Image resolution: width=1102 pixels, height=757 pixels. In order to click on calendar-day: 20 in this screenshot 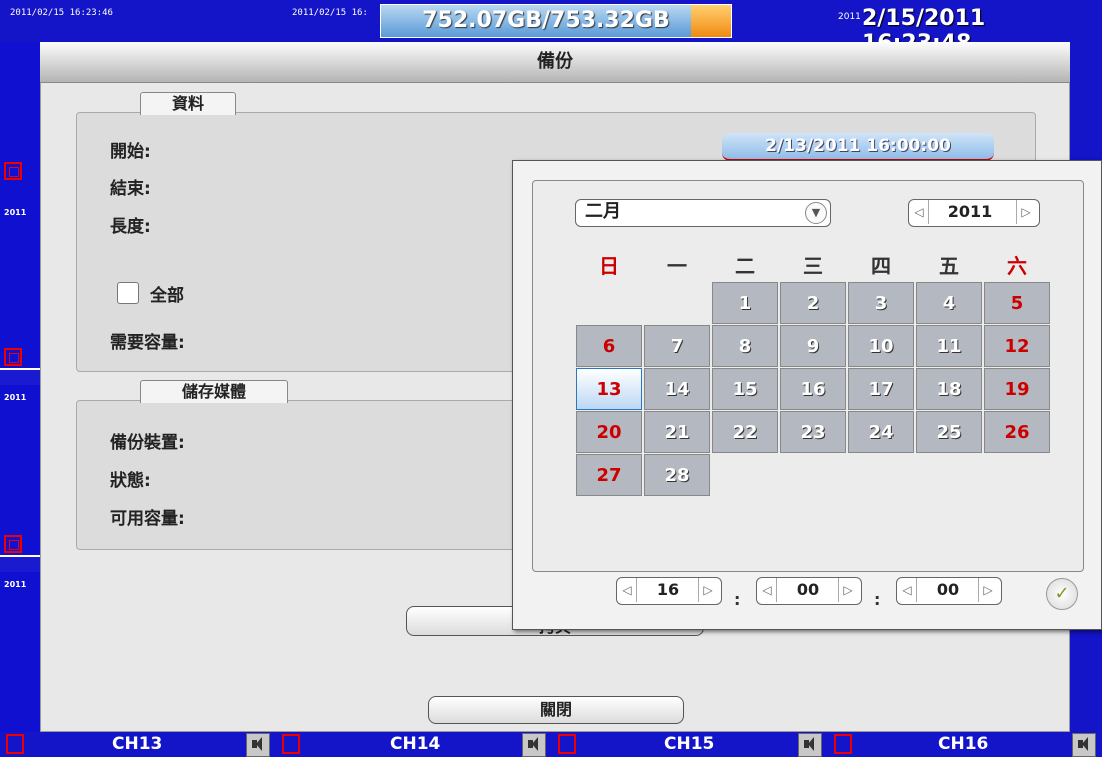, I will do `click(609, 432)`.